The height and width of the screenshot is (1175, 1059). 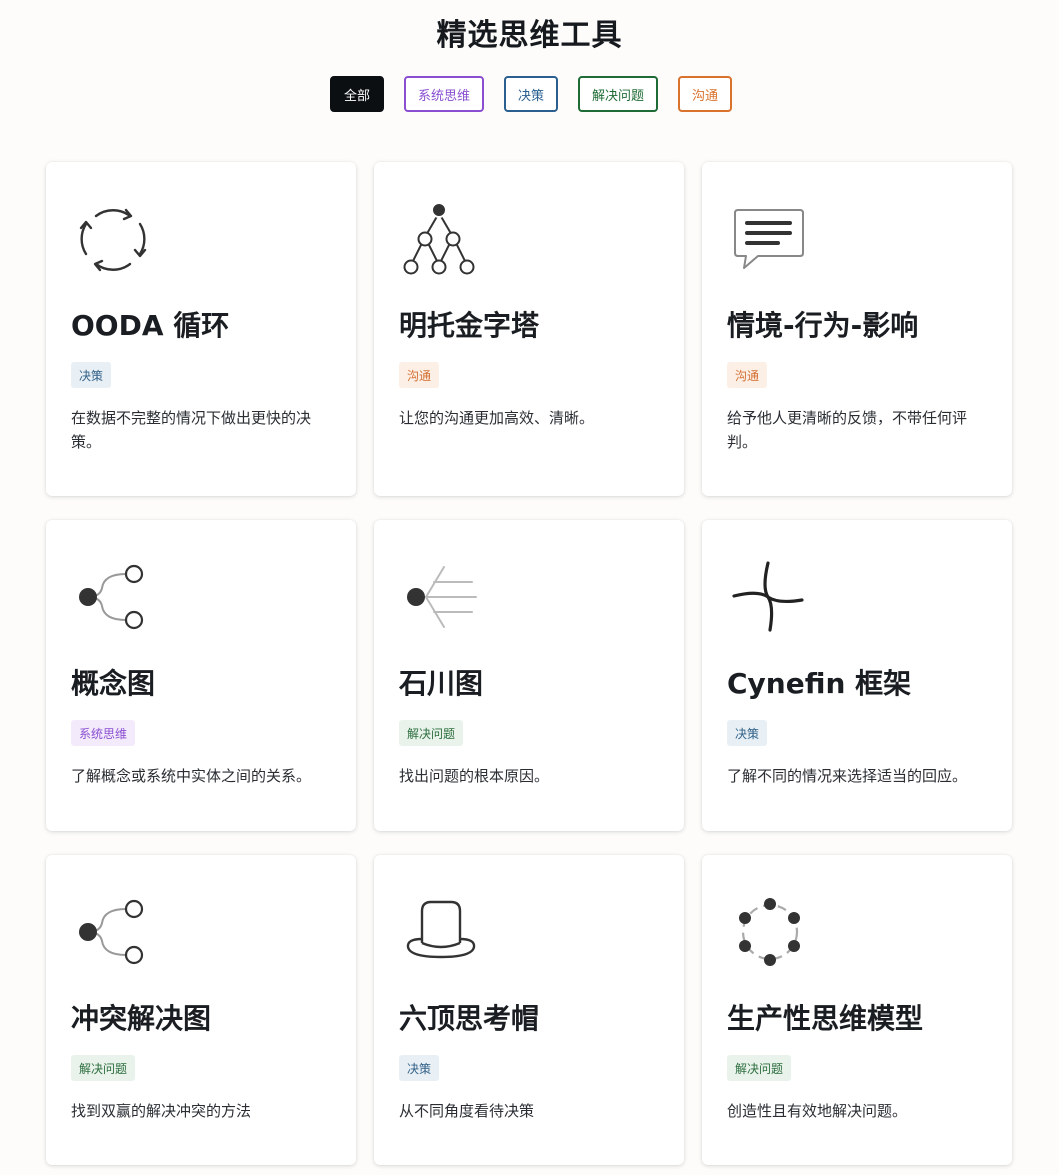 What do you see at coordinates (191, 430) in the screenshot?
I see `card-description: 在数据不完整的情况下做出更快的决策。` at bounding box center [191, 430].